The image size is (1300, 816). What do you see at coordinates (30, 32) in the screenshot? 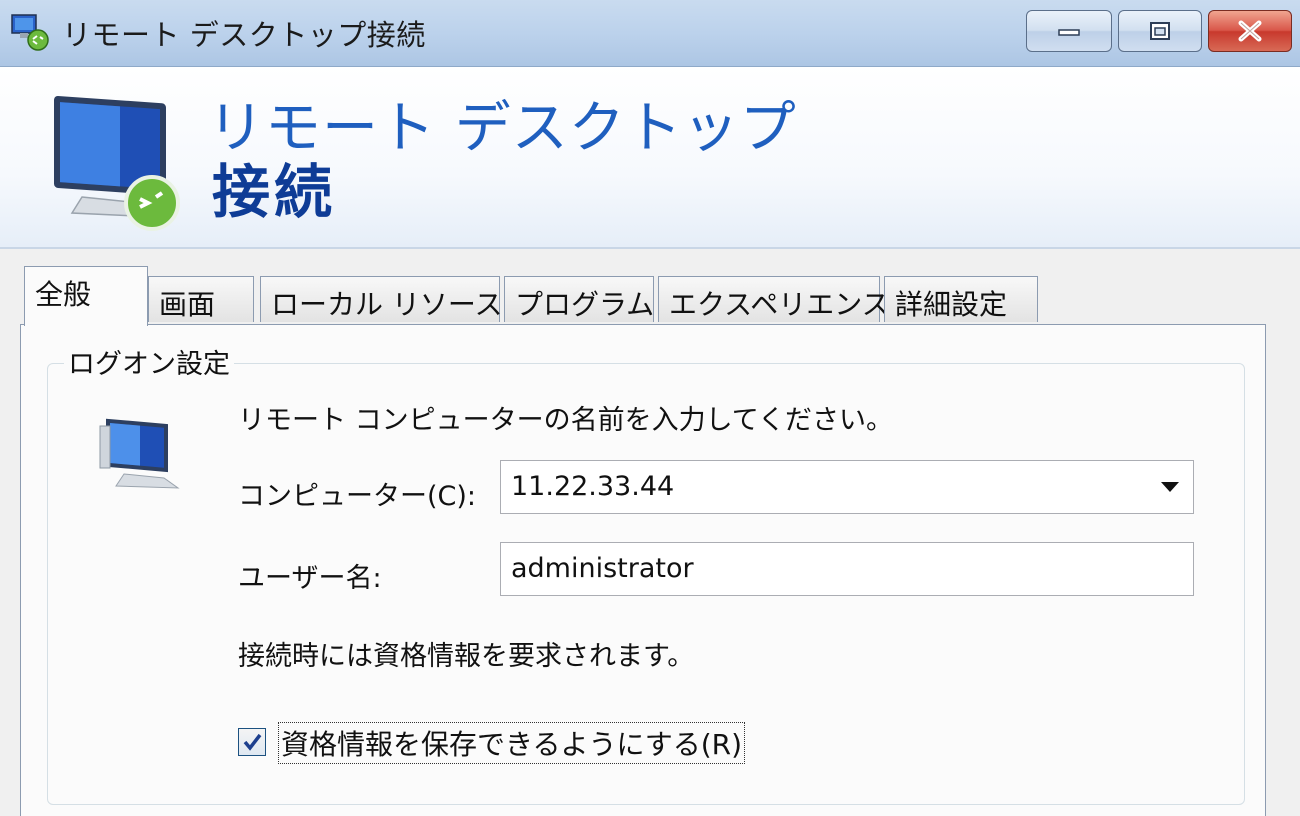
I see `remote-desktop-icon` at bounding box center [30, 32].